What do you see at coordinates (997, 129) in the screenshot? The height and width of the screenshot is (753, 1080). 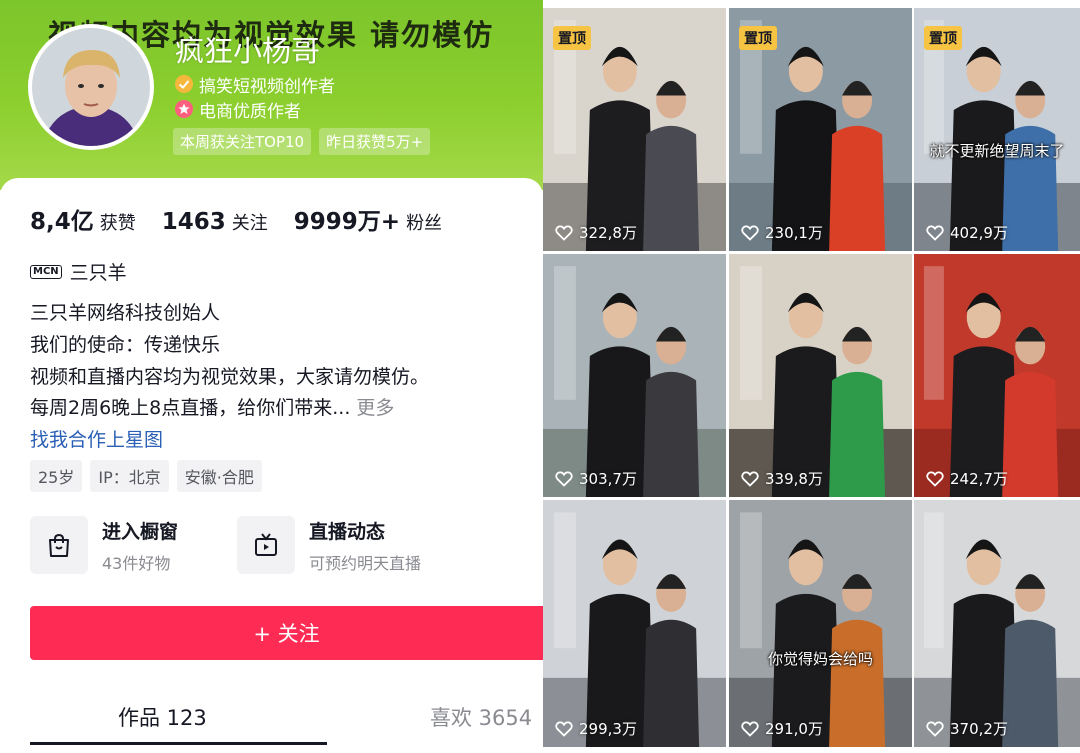 I see `video-thumbnail: 置顶就不更新绝望周末了 402,9万` at bounding box center [997, 129].